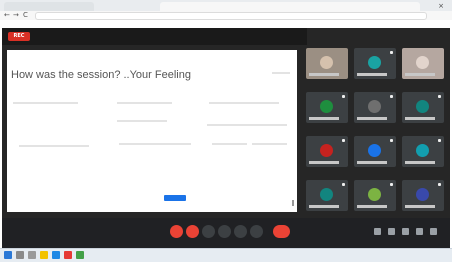 This screenshot has height=262, width=452. Describe the element at coordinates (208, 231) in the screenshot. I see `captions-button` at that location.